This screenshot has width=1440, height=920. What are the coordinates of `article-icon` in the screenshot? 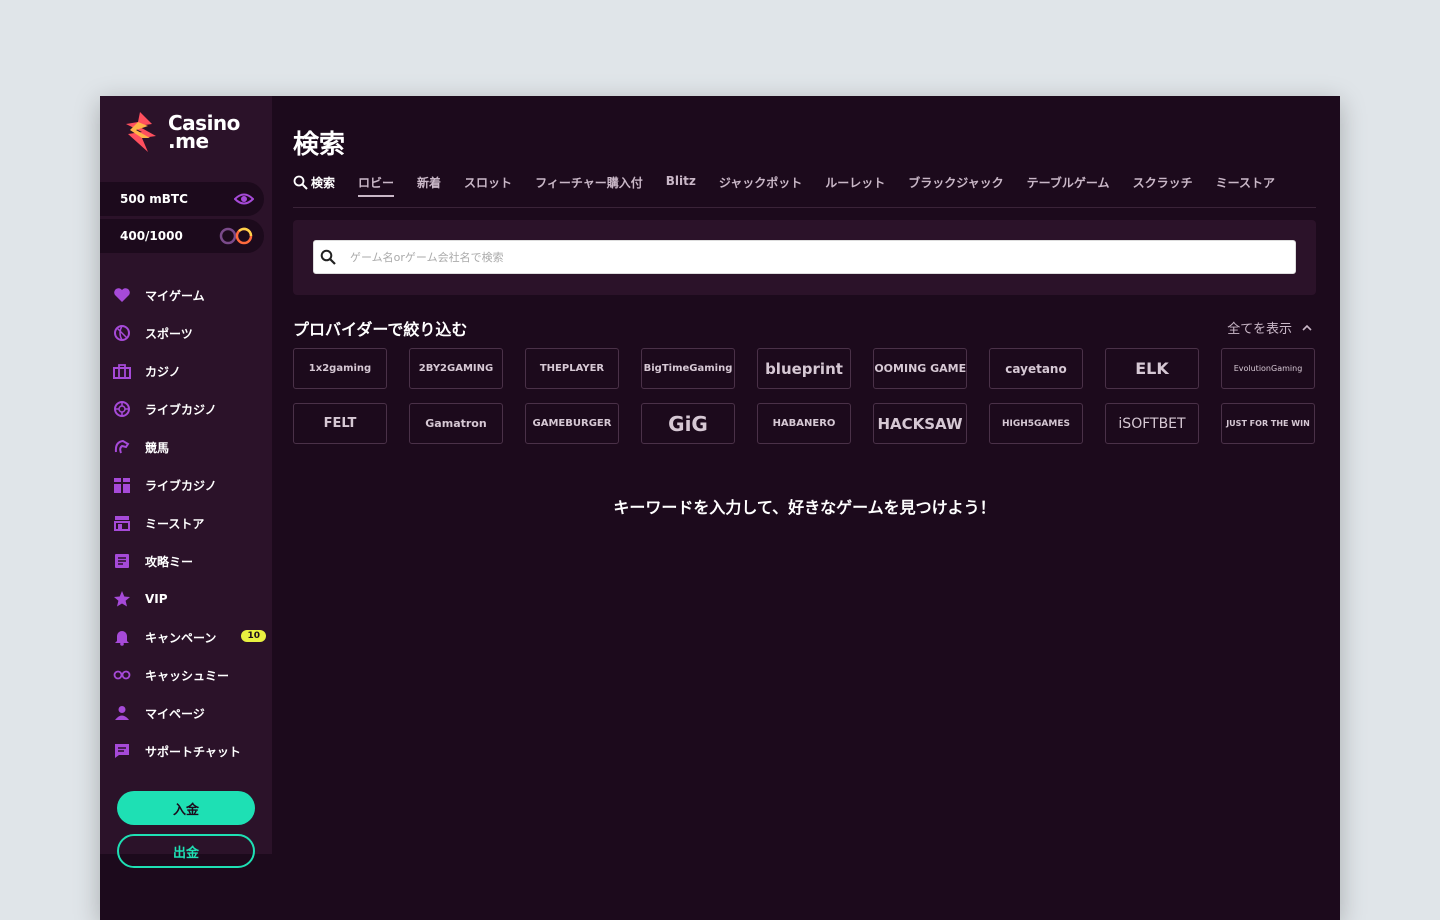 It's located at (122, 561).